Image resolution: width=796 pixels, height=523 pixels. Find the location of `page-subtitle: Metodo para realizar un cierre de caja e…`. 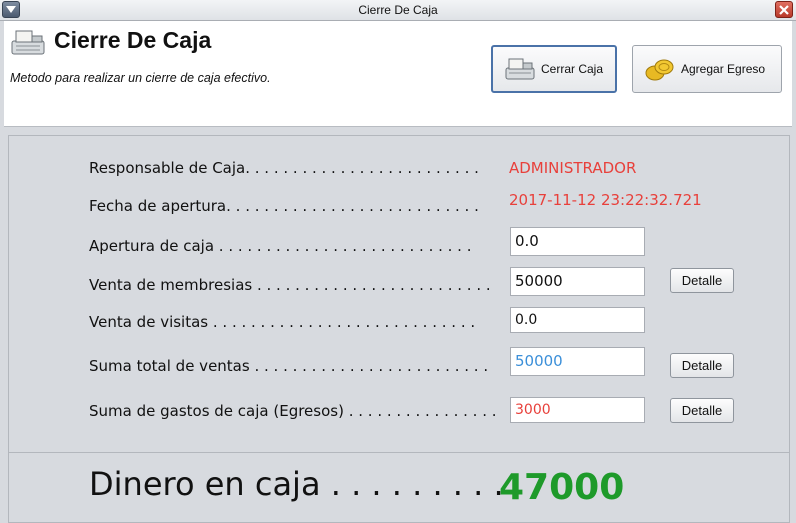

page-subtitle: Metodo para realizar un cierre de caja e… is located at coordinates (140, 78).